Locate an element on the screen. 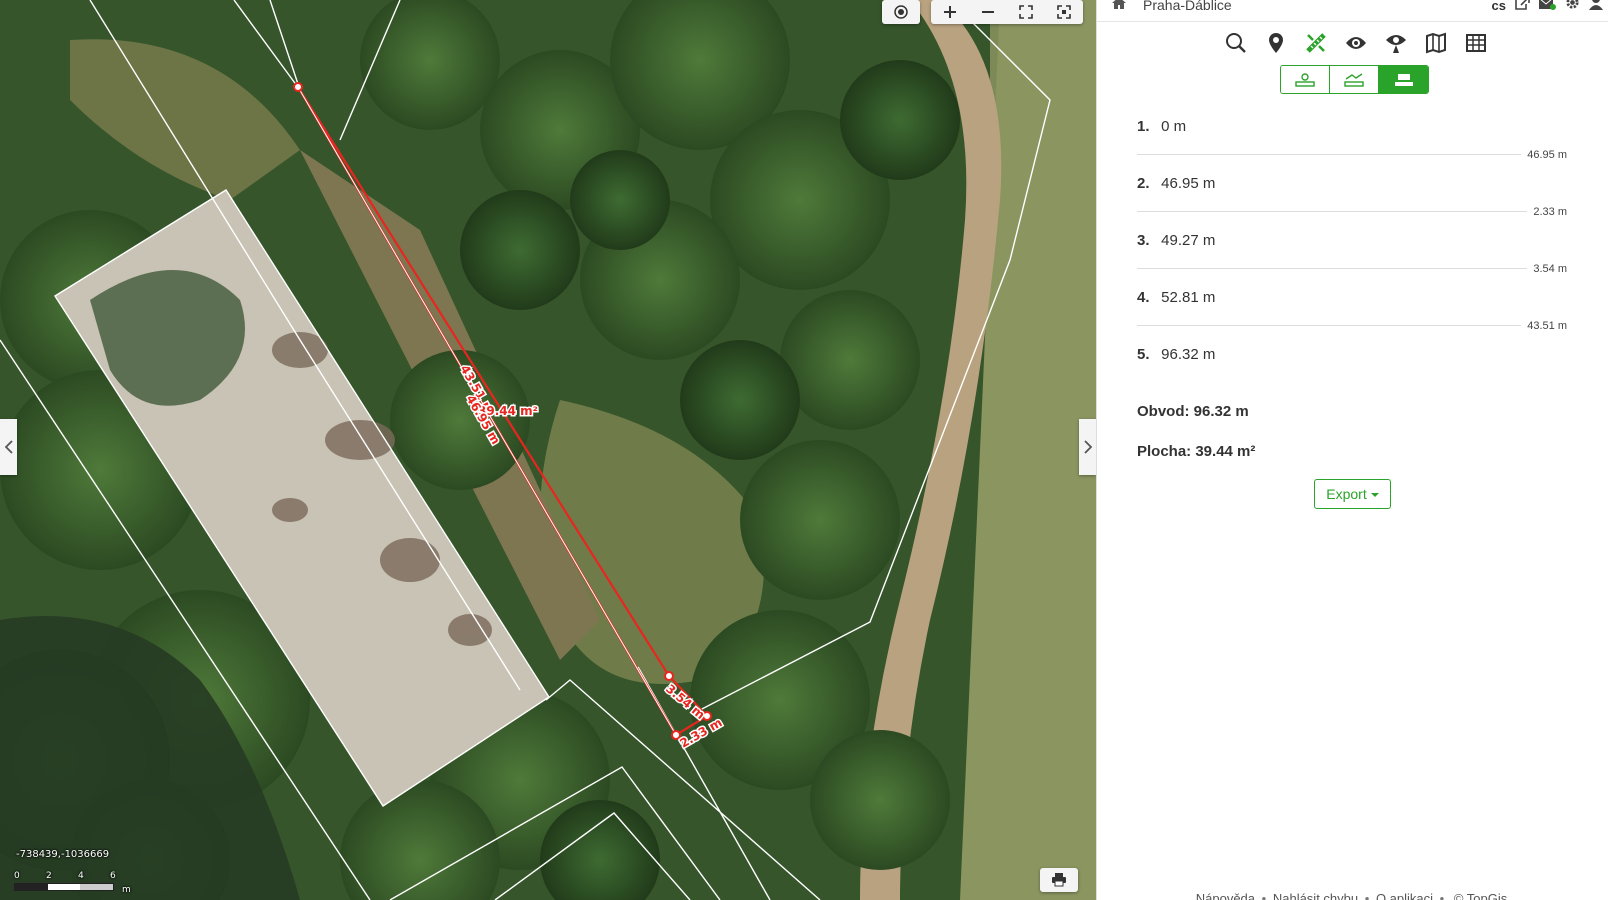 This screenshot has width=1608, height=900. point-ruler-icon is located at coordinates (1305, 79).